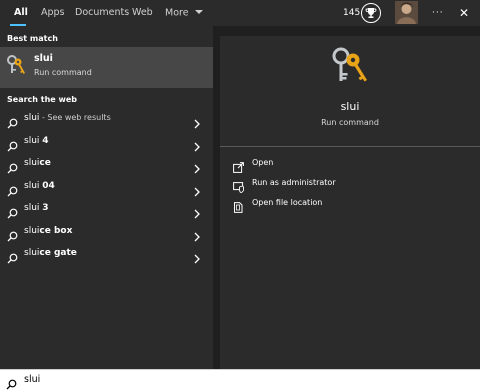 Image resolution: width=480 pixels, height=391 pixels. Describe the element at coordinates (352, 13) in the screenshot. I see `rewards-points: 145` at that location.